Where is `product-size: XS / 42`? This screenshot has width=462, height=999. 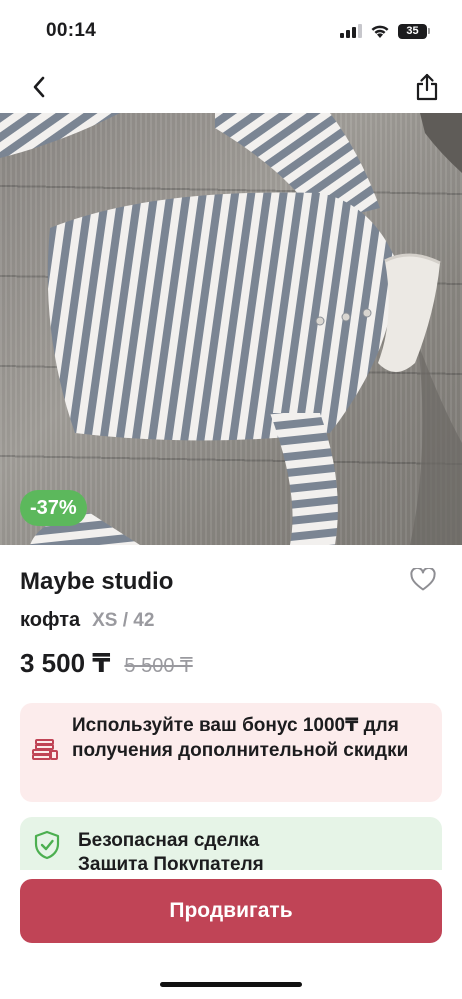
product-size: XS / 42 is located at coordinates (123, 620).